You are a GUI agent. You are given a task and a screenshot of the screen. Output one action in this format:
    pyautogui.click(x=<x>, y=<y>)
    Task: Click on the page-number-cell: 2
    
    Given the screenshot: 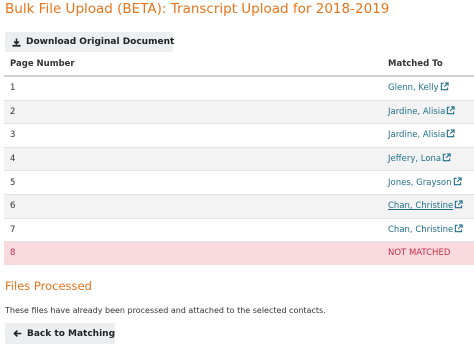 What is the action you would take?
    pyautogui.click(x=196, y=111)
    